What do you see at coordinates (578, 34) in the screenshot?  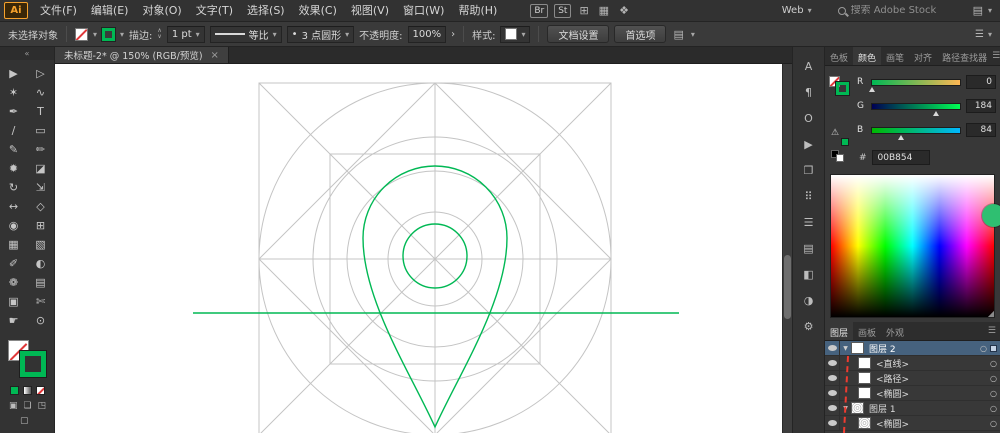 I see `document-setup-button: 文档设置` at bounding box center [578, 34].